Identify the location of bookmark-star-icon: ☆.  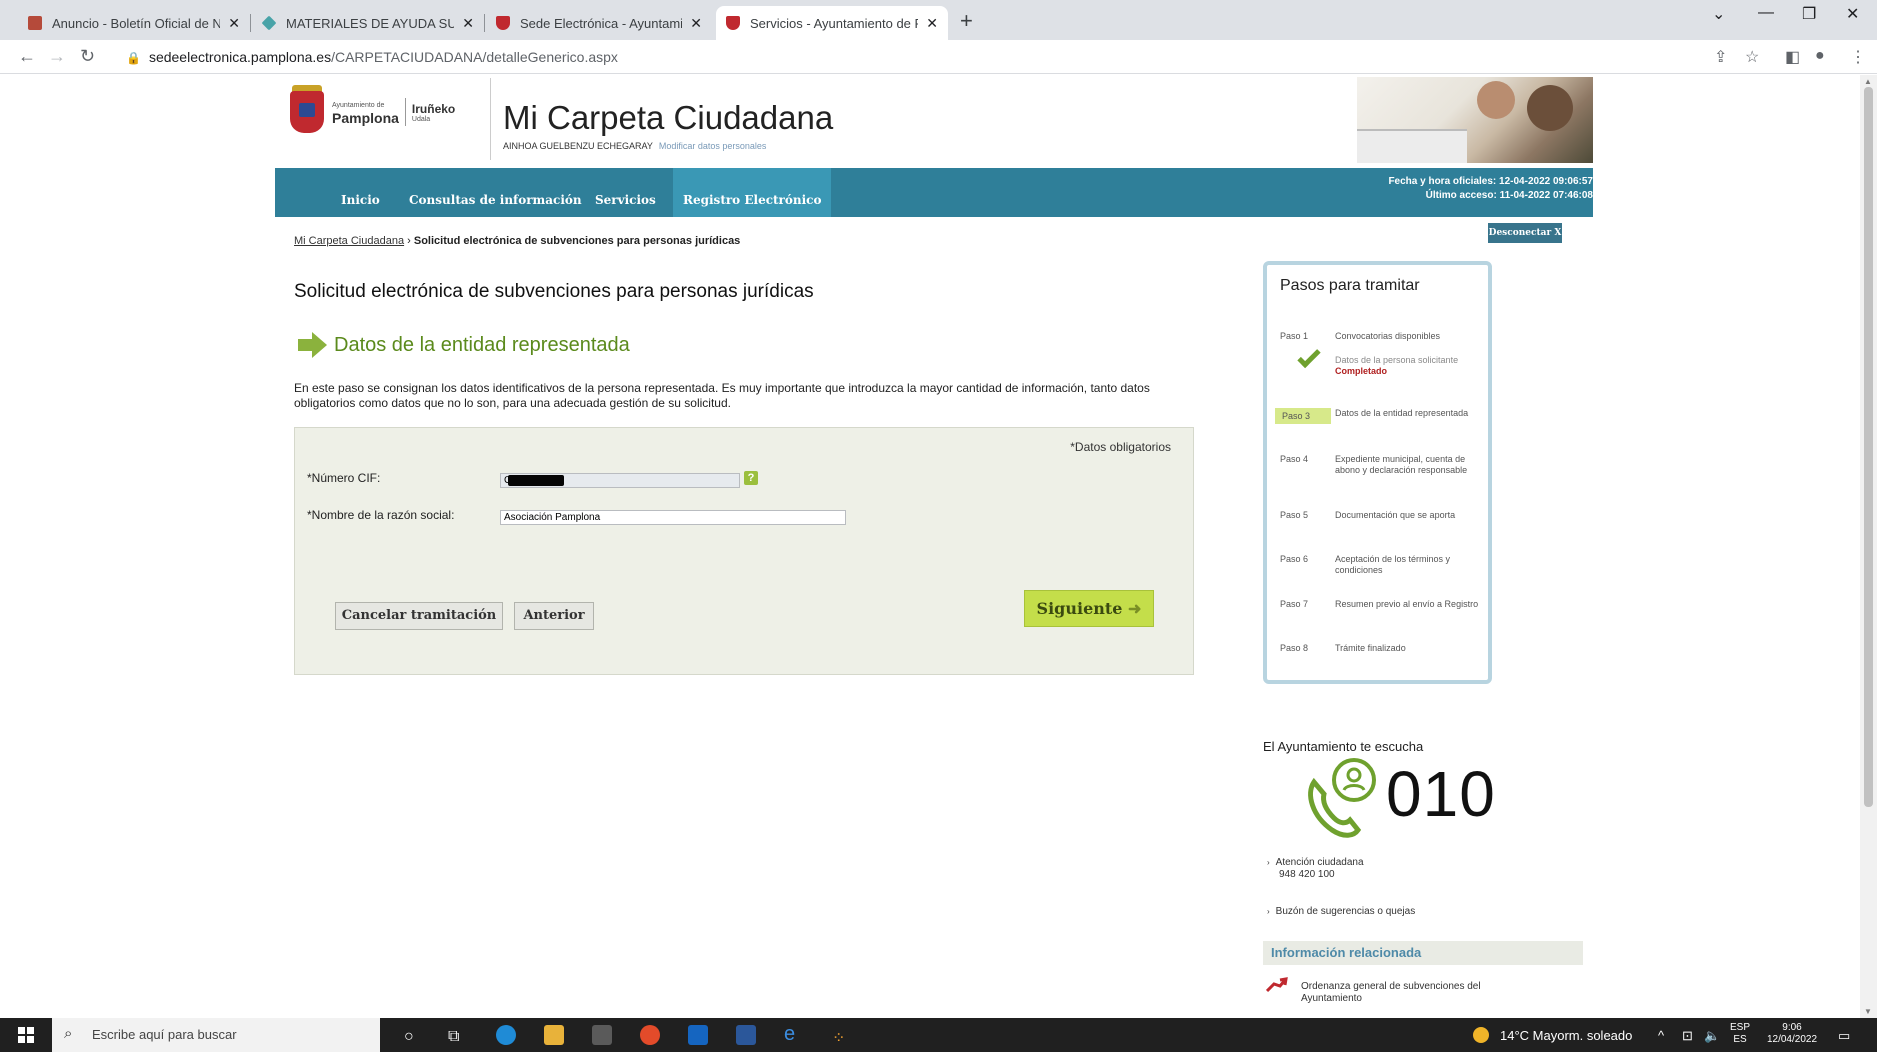
(1752, 57).